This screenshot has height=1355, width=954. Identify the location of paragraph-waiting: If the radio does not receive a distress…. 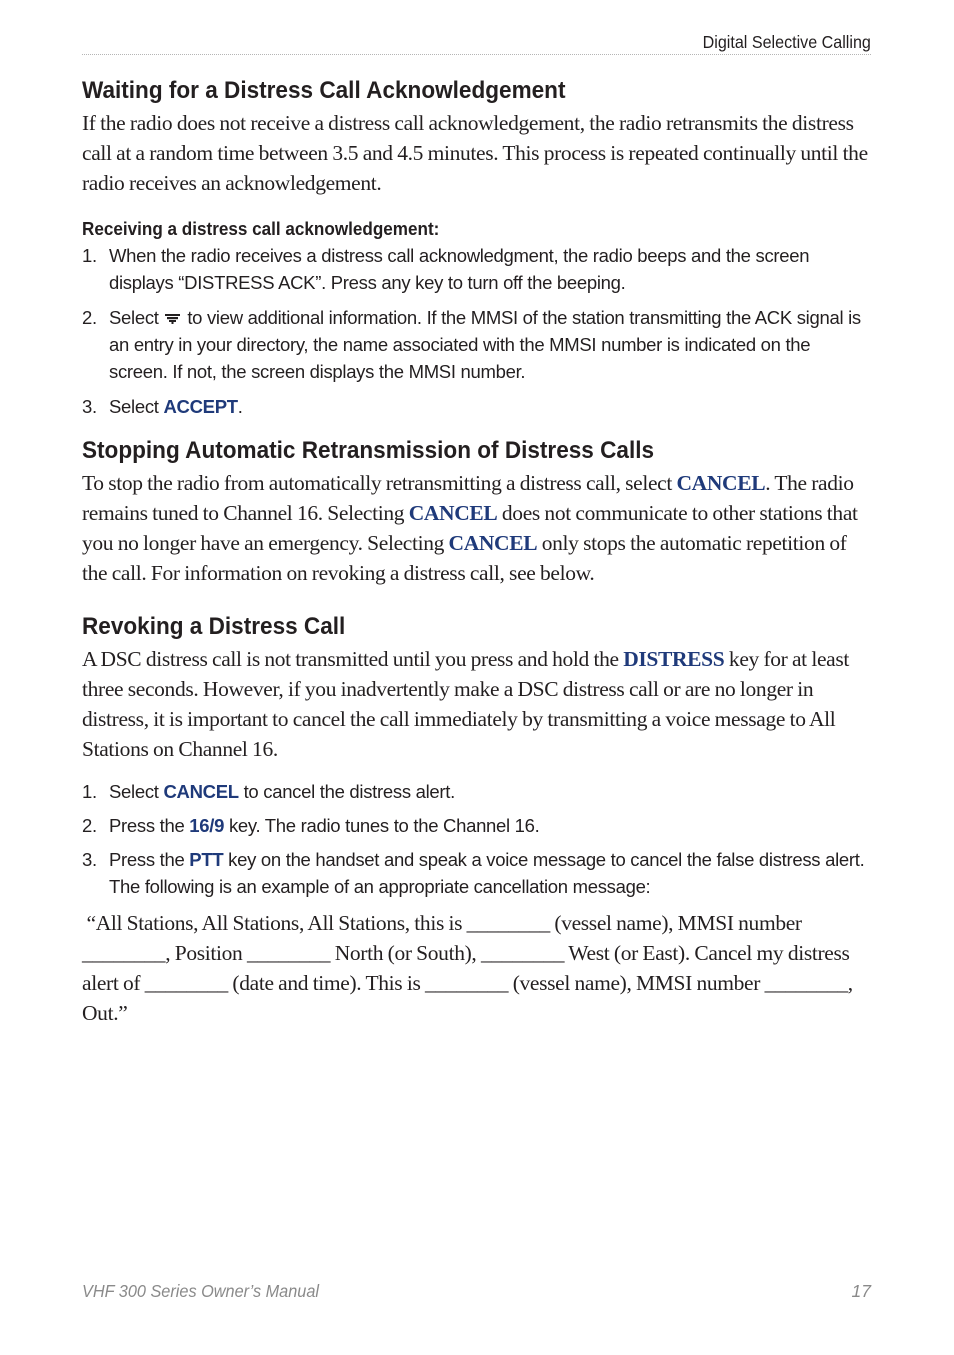
(475, 153).